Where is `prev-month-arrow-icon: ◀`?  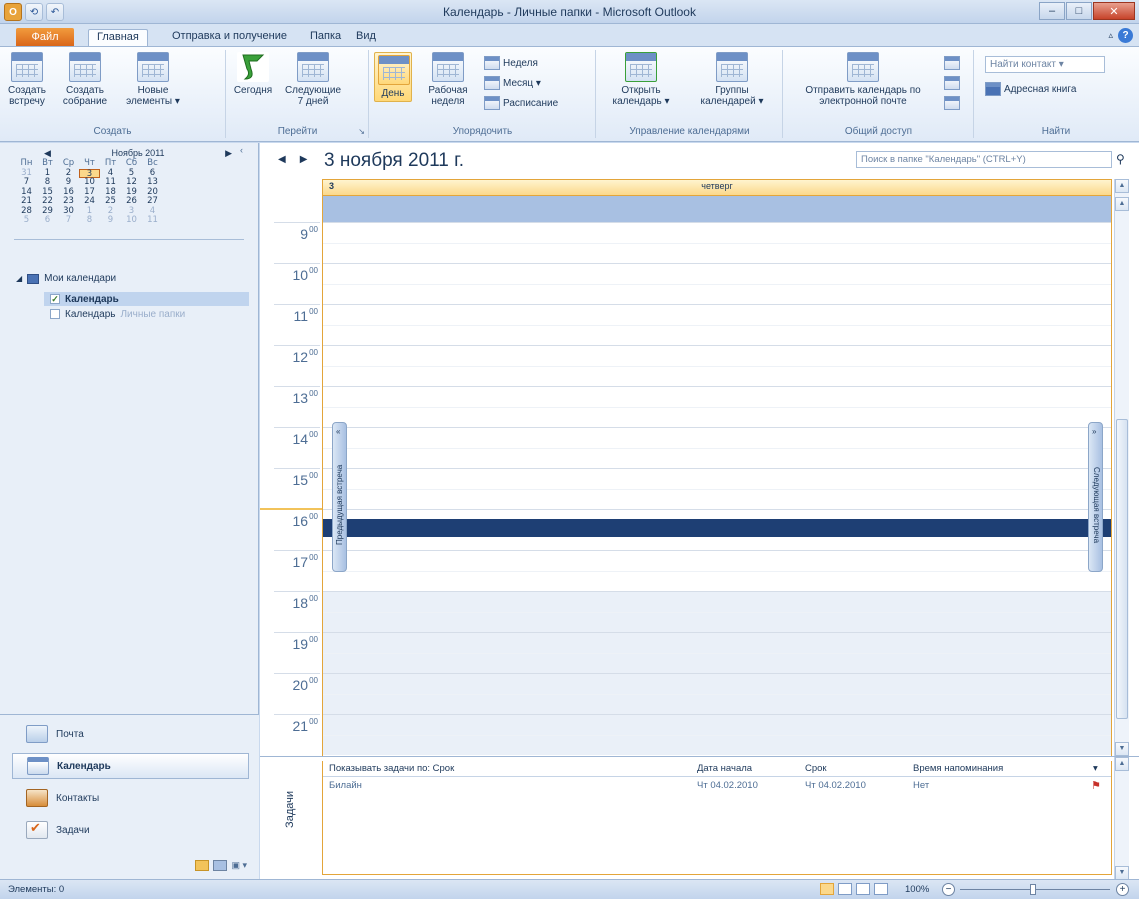 prev-month-arrow-icon: ◀ is located at coordinates (47, 153).